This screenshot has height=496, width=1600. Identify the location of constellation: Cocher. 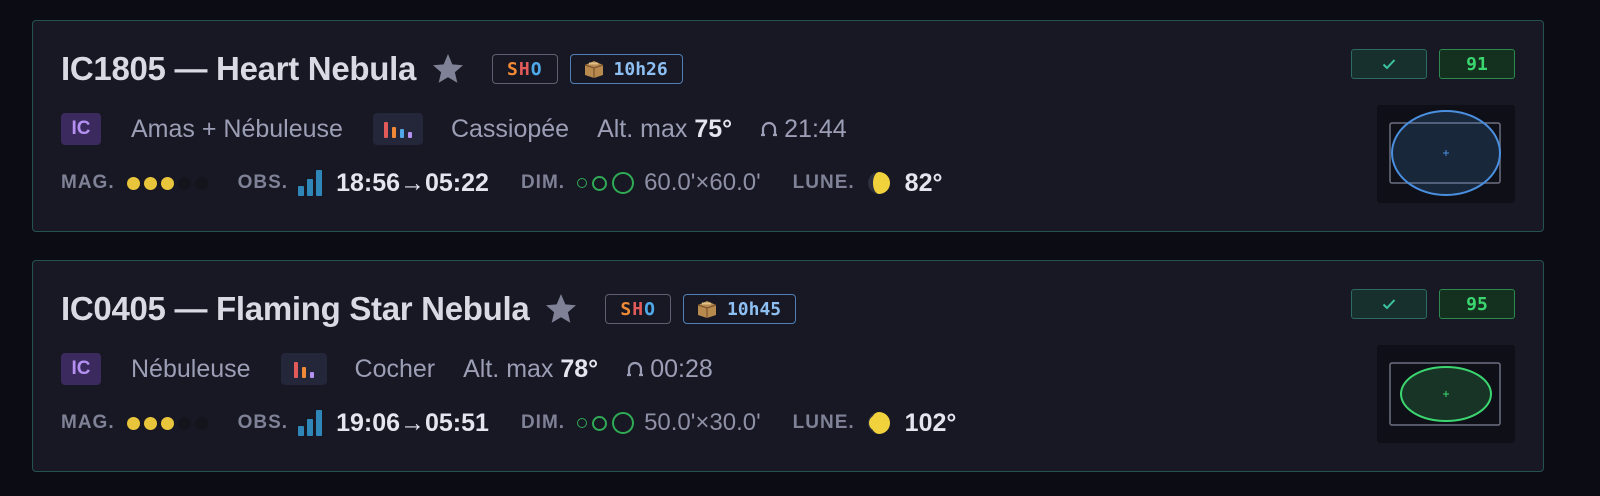
(395, 368).